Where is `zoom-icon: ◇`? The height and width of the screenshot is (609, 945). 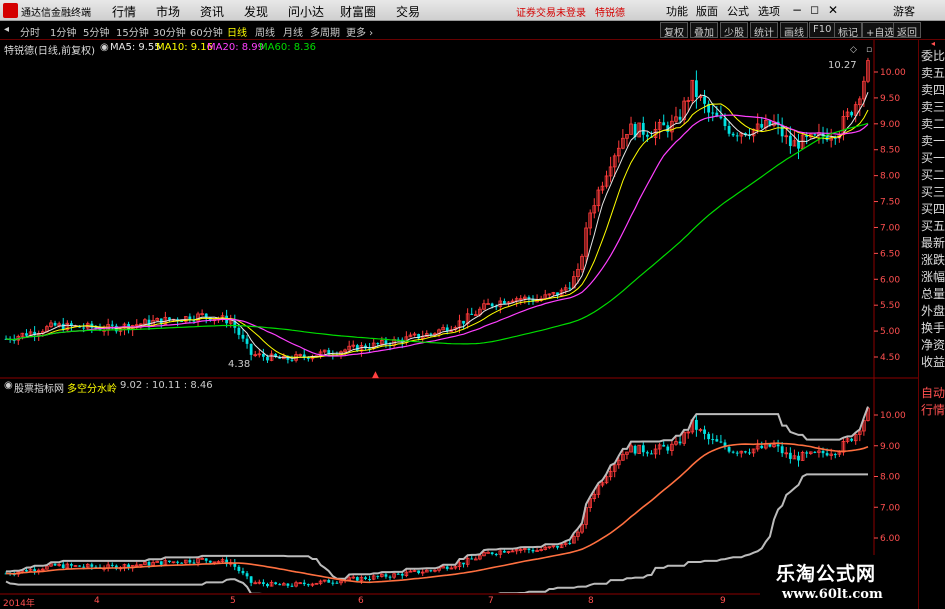
zoom-icon: ◇ is located at coordinates (853, 50).